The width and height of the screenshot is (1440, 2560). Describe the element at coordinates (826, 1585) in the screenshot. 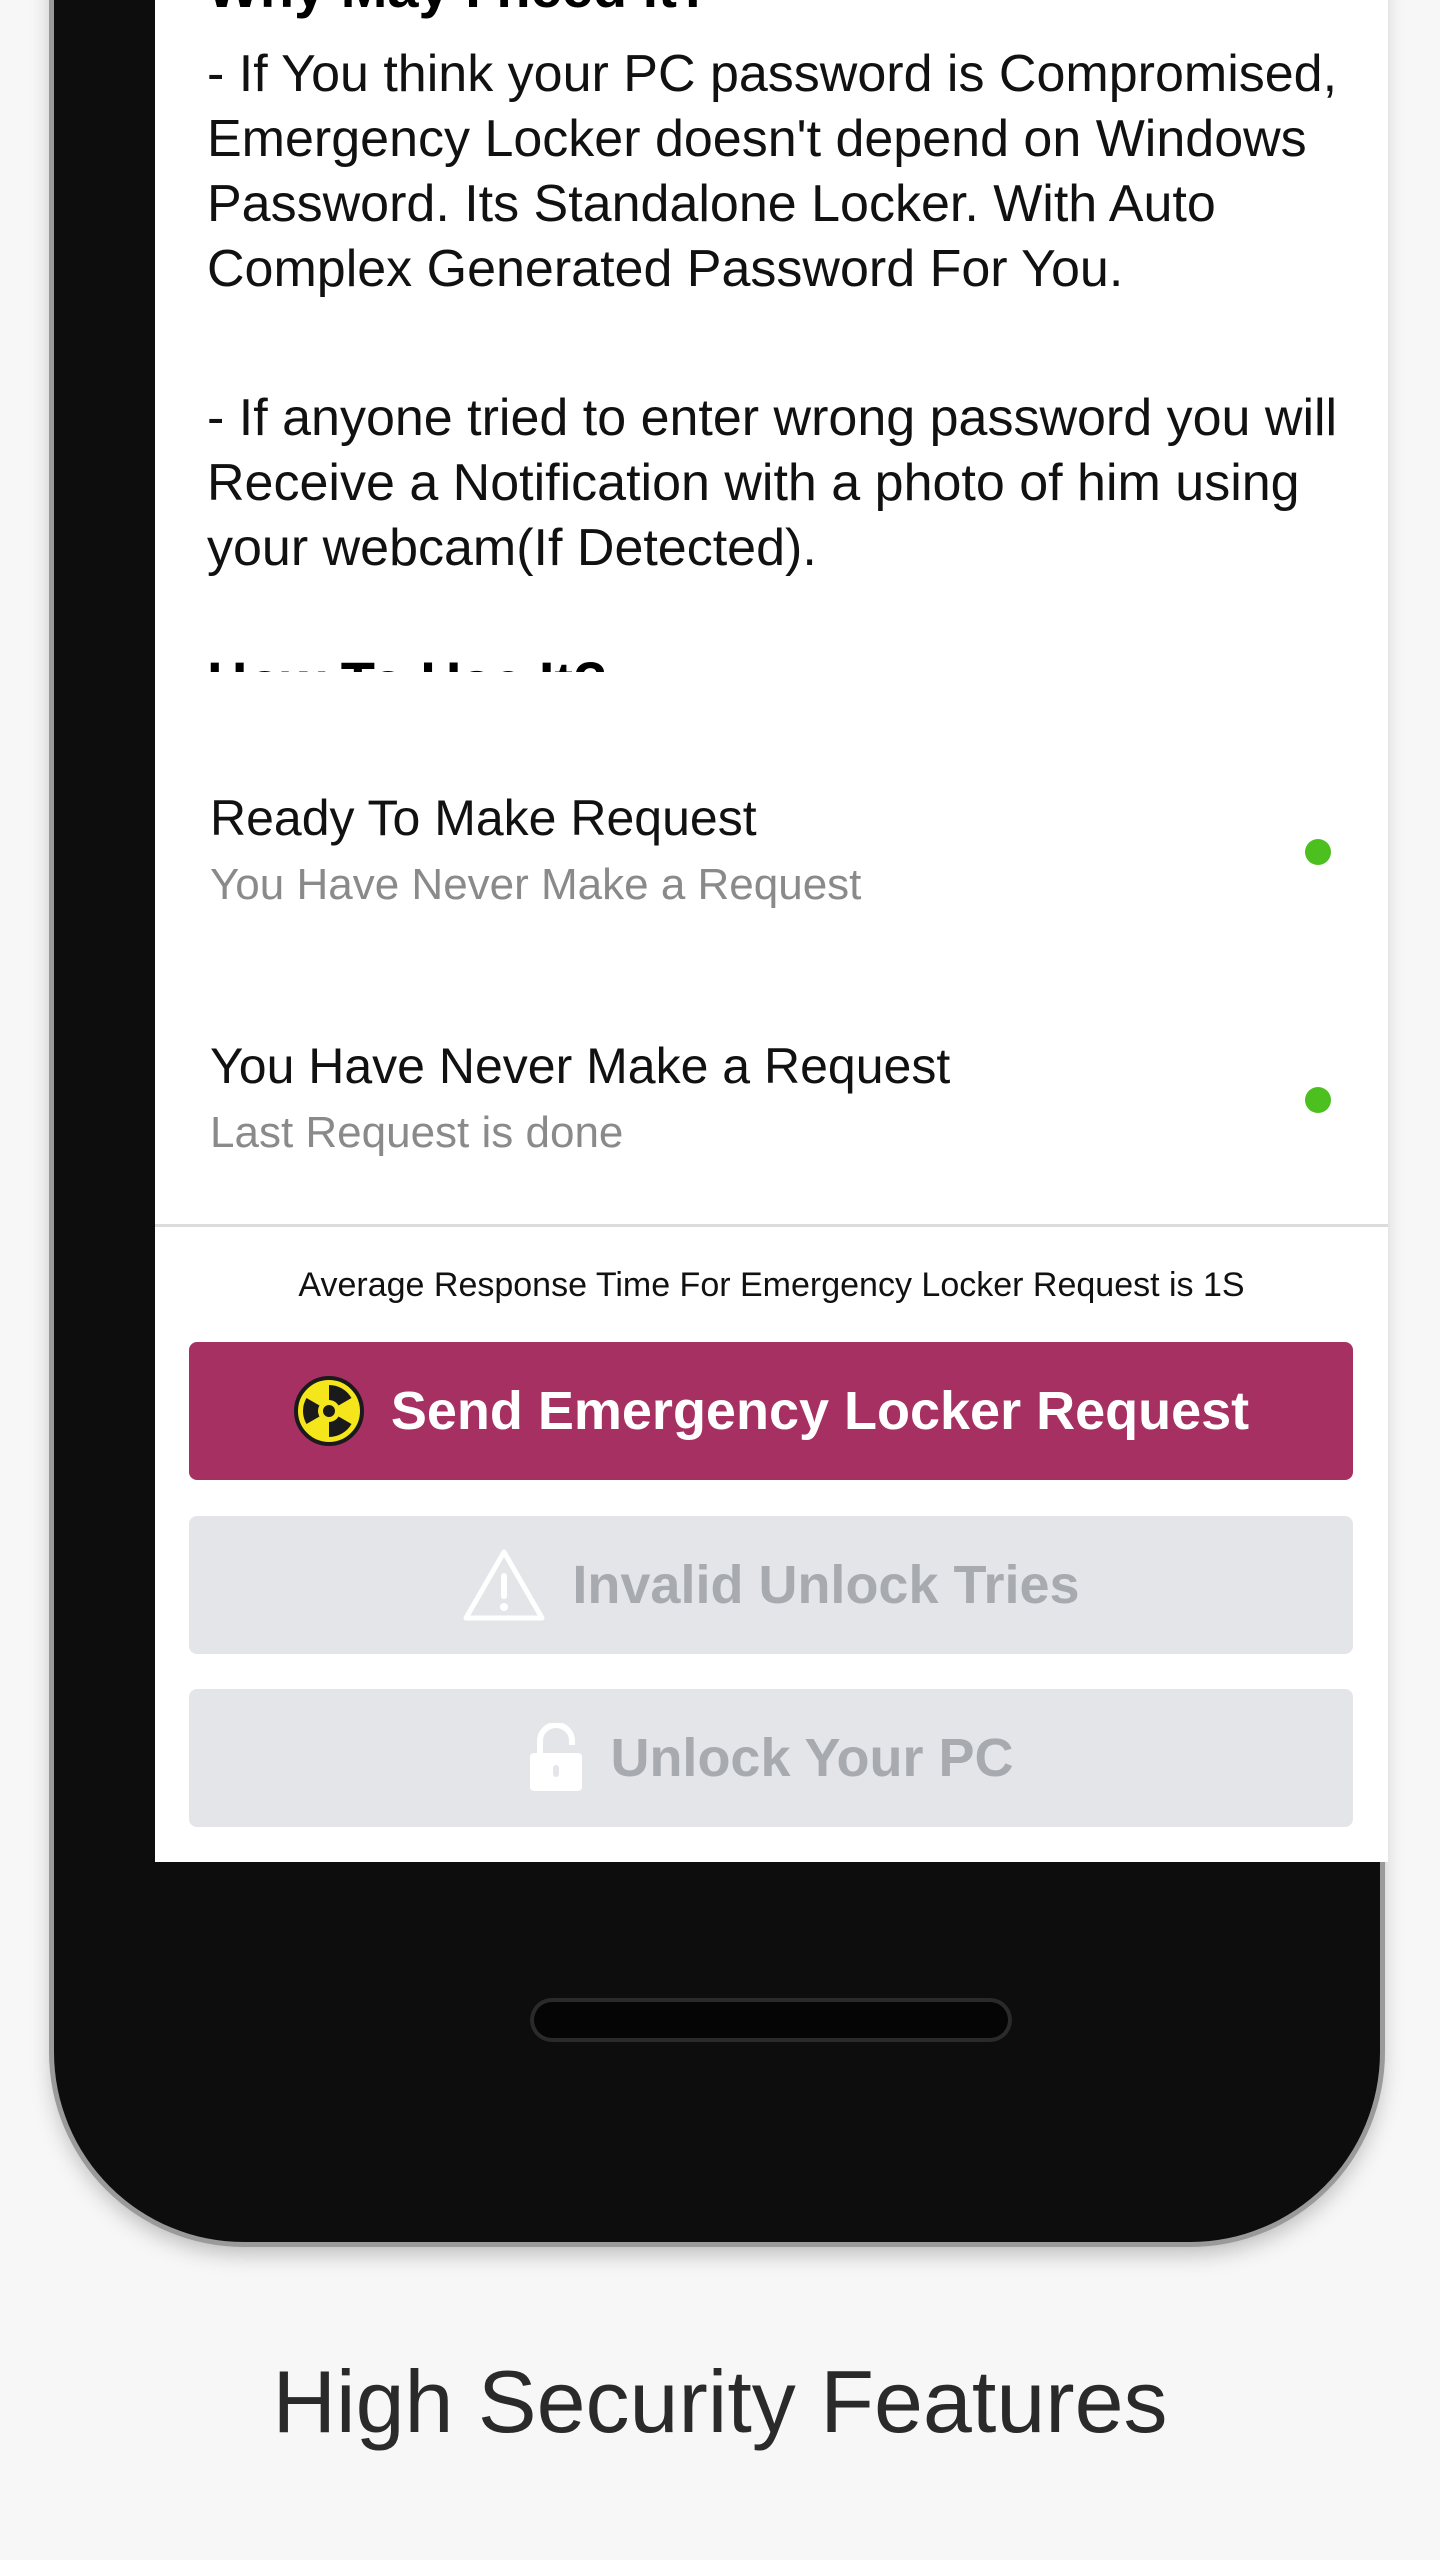

I see `invalid-button-label: Invalid Unlock Tries` at that location.